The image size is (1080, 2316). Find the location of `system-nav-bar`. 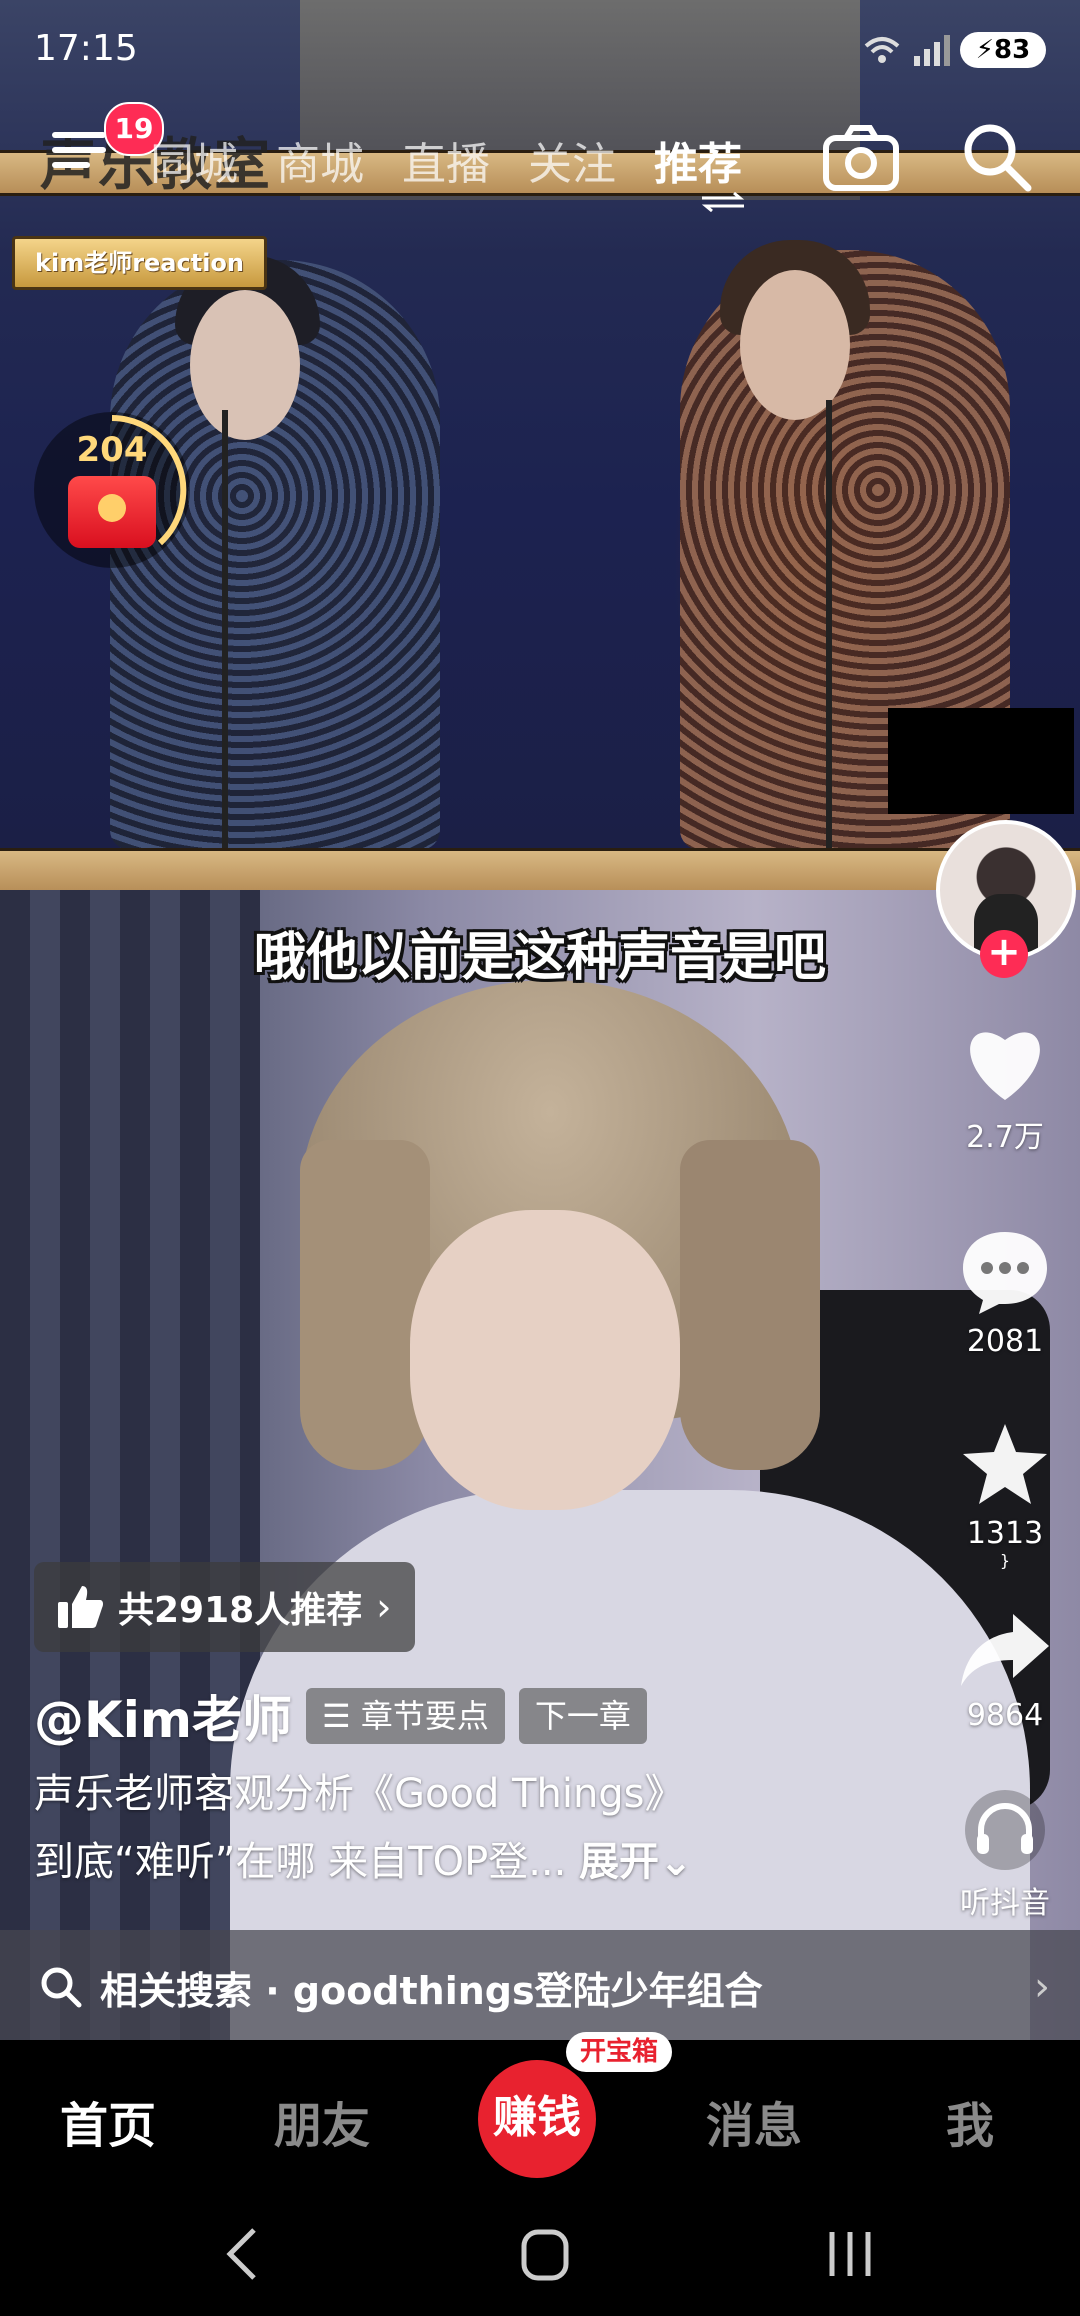

system-nav-bar is located at coordinates (540, 2253).